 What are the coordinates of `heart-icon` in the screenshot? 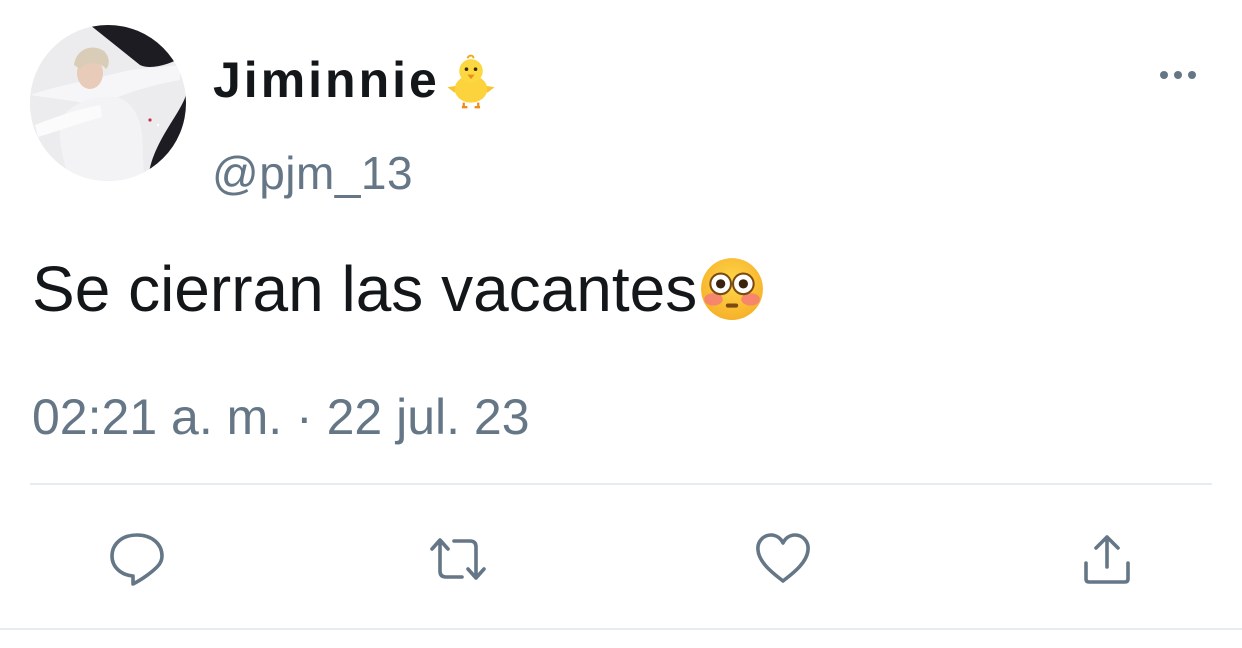 It's located at (783, 558).